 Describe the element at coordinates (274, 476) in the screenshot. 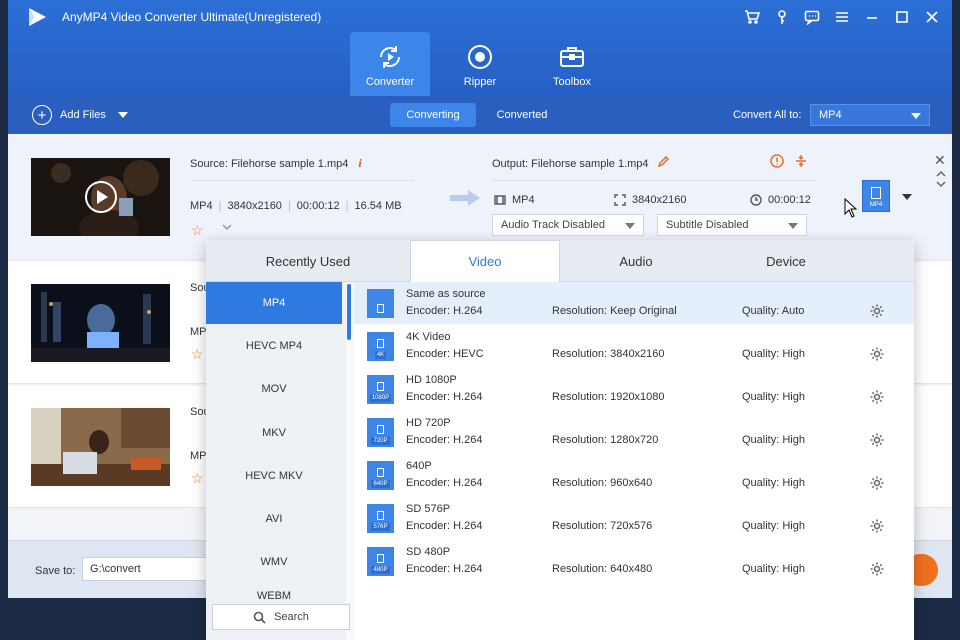

I see `category-hevc-mkv: HEVC MKV` at that location.